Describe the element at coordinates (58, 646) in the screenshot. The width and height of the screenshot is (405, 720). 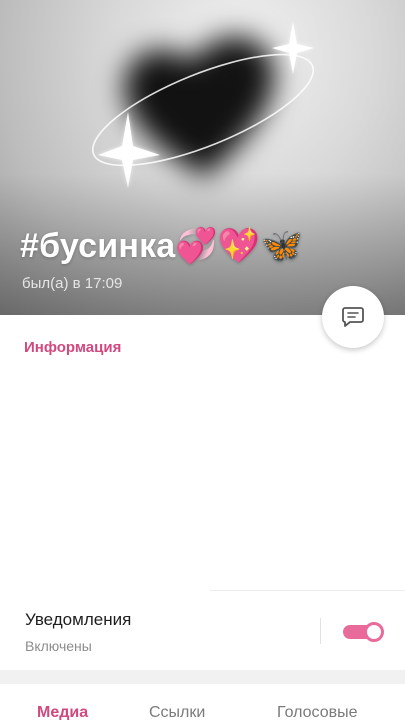
I see `notifications-status: Включены` at that location.